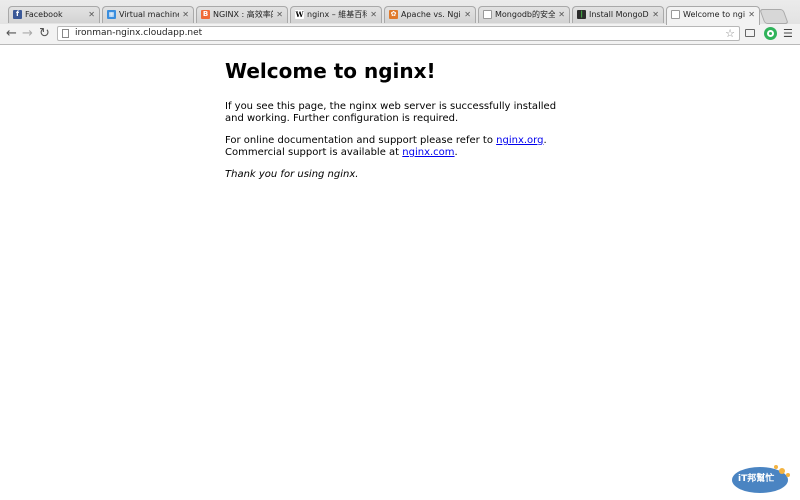 This screenshot has height=500, width=800. Describe the element at coordinates (314, 152) in the screenshot. I see `support-text: Commercial support is available at` at that location.